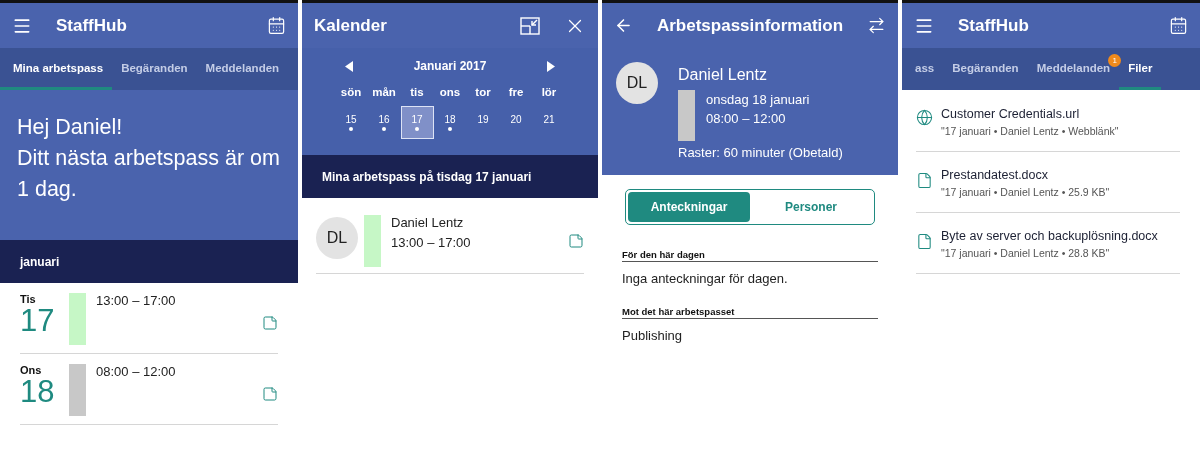 The height and width of the screenshot is (457, 1200). Describe the element at coordinates (924, 117) in the screenshot. I see `globe-icon` at that location.